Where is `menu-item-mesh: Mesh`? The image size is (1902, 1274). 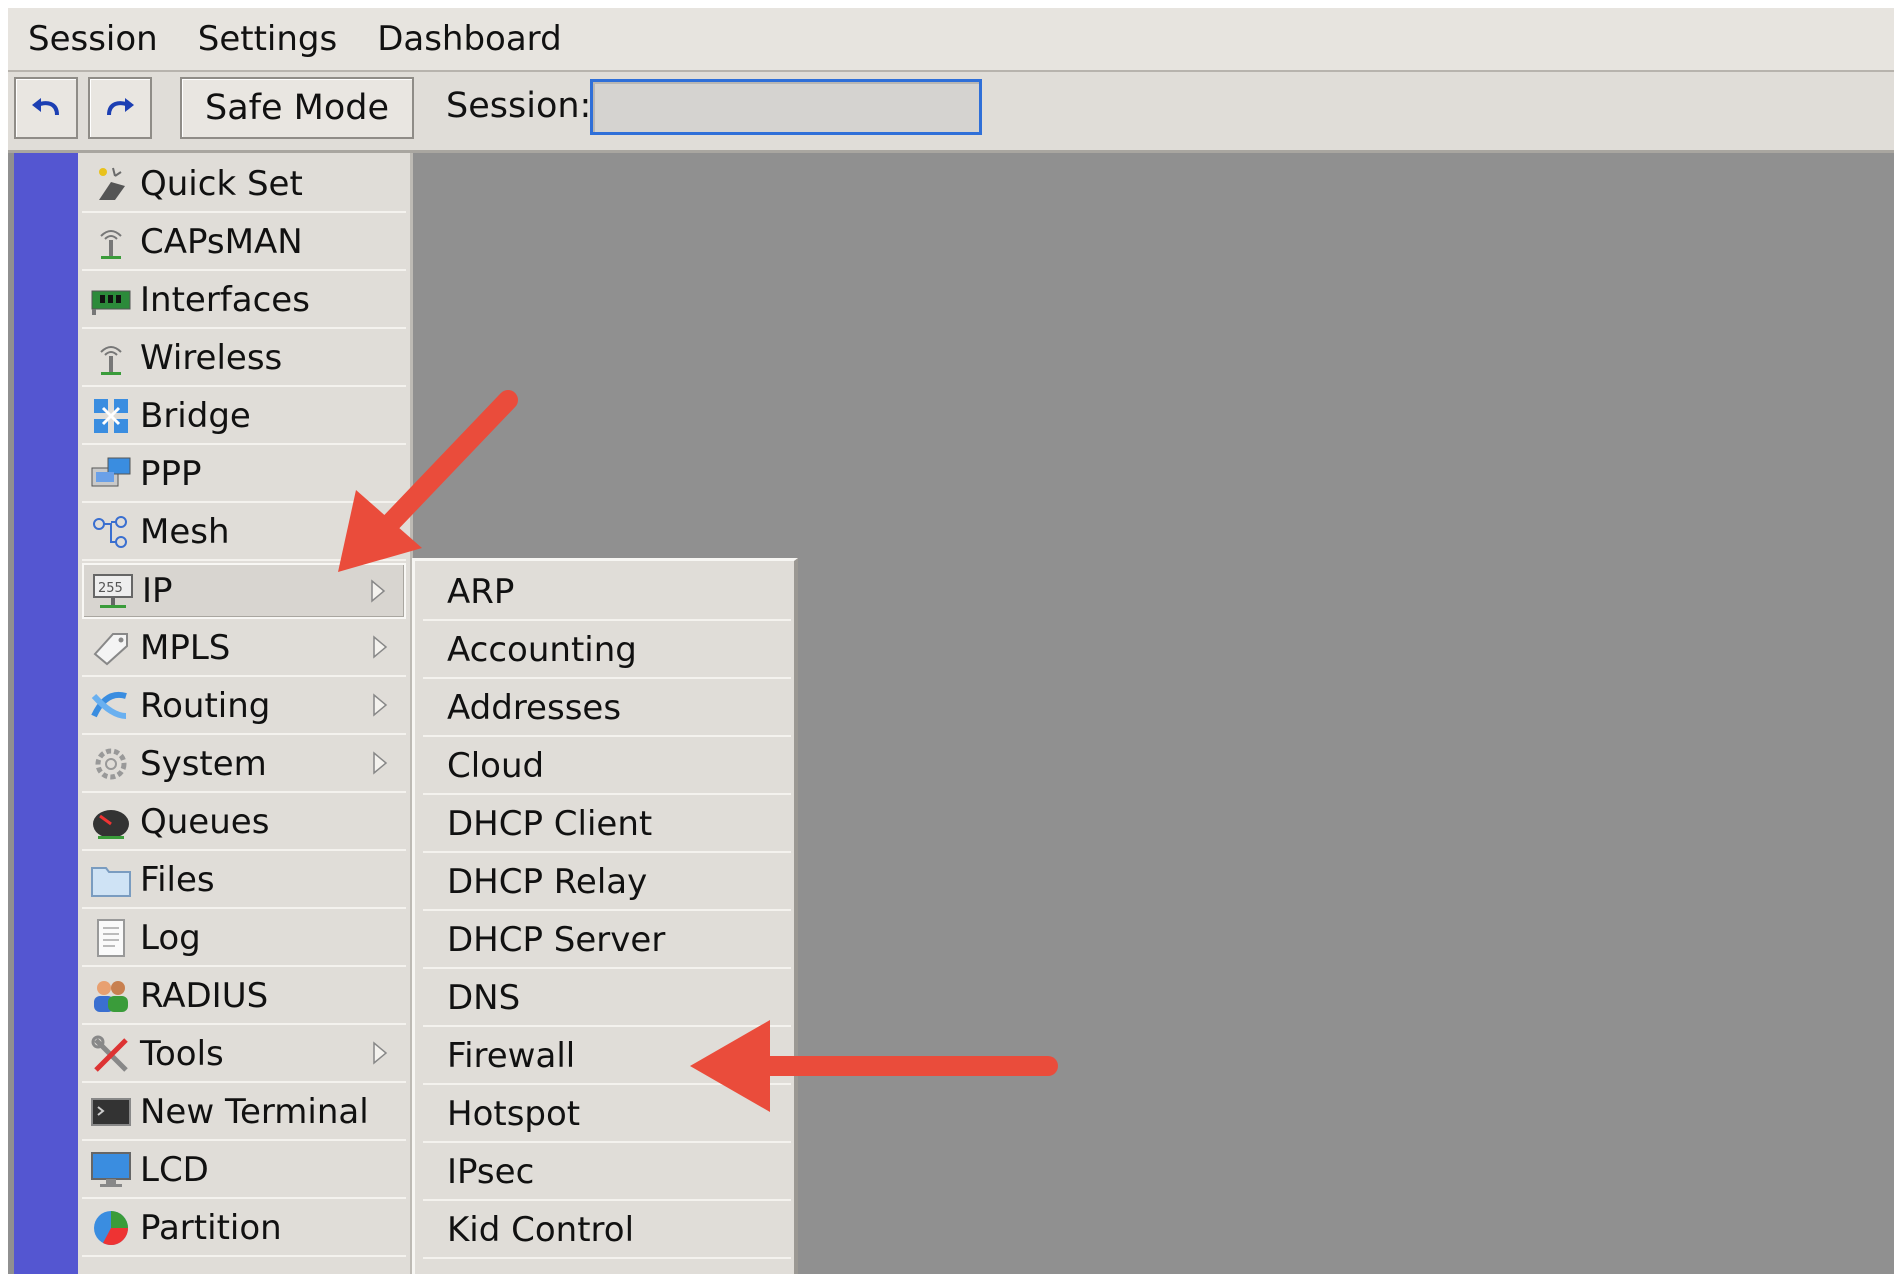
menu-item-mesh: Mesh is located at coordinates (244, 533).